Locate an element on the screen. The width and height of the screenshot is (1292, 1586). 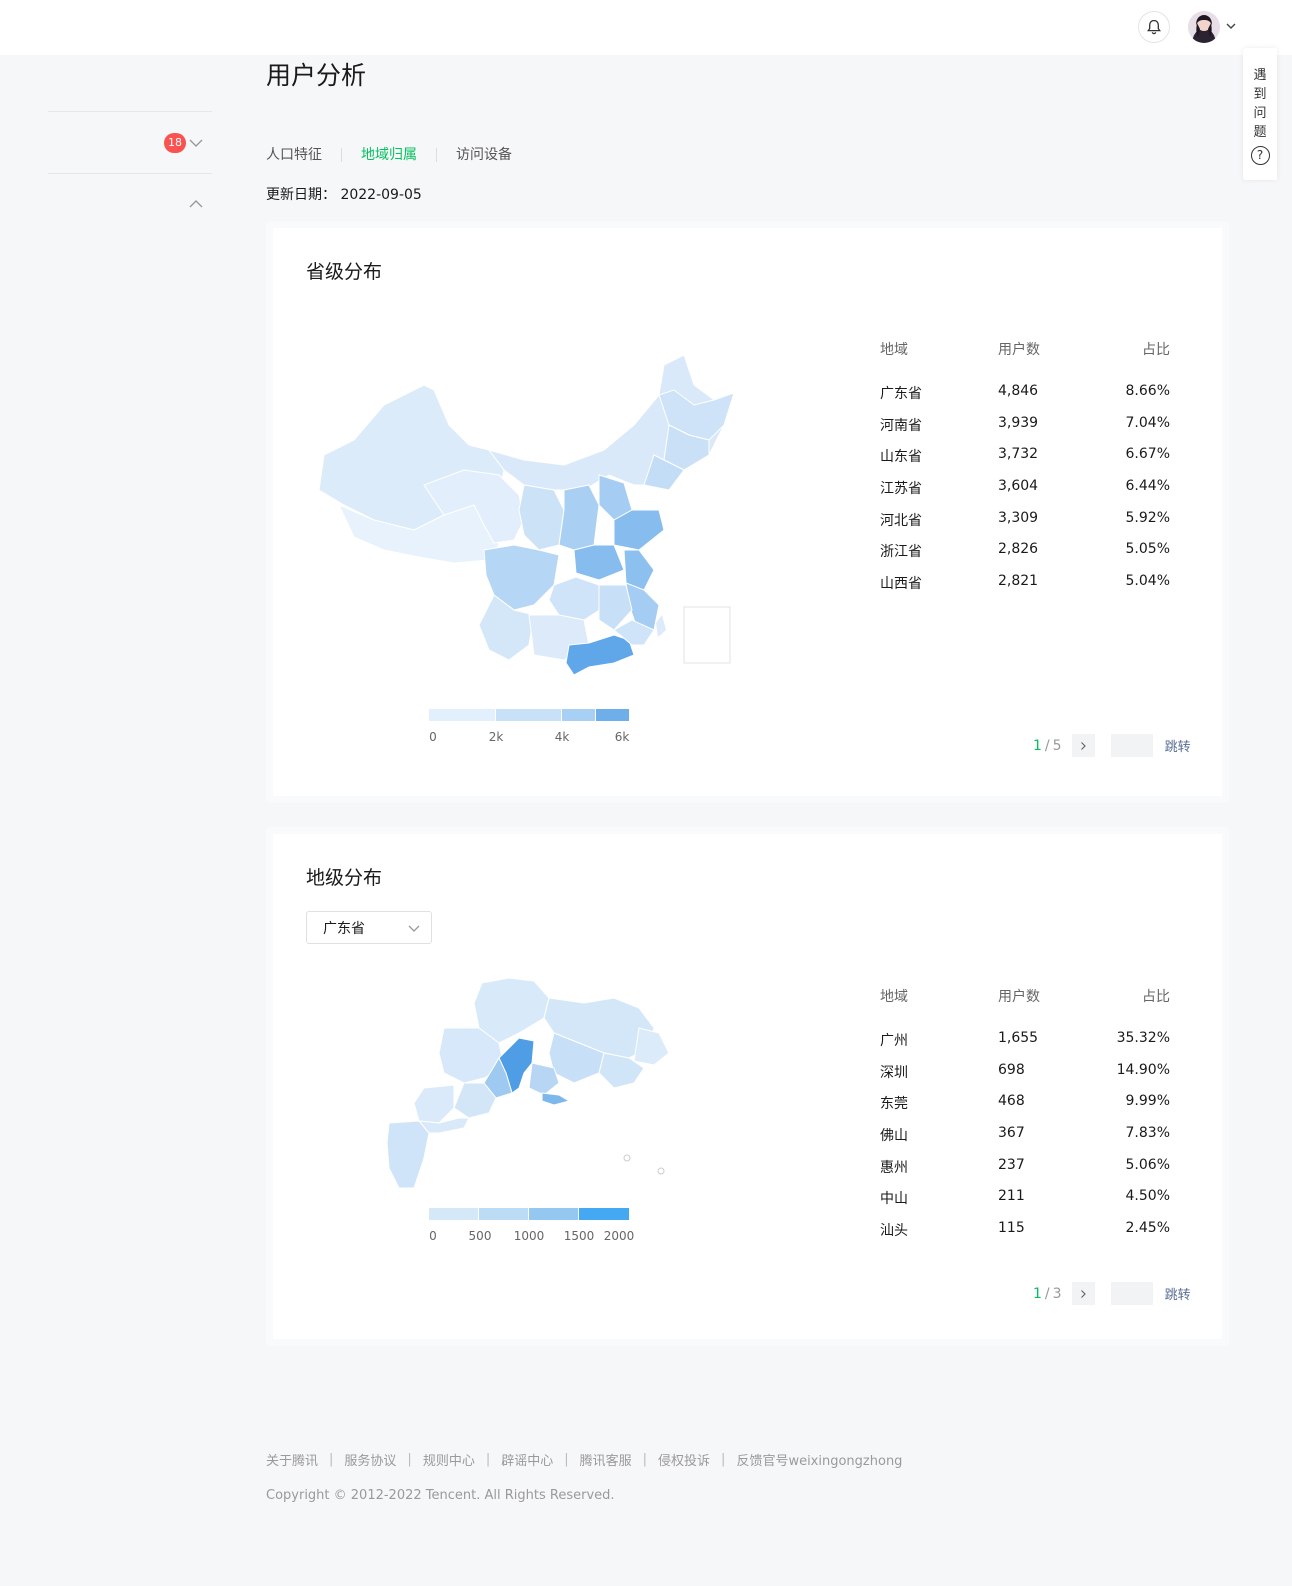
chevron-up-icon is located at coordinates (196, 204).